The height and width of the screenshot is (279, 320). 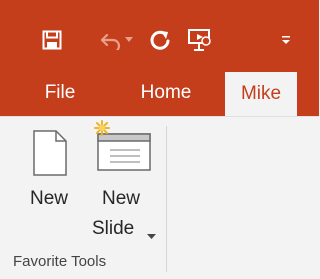 What do you see at coordinates (124, 181) in the screenshot?
I see `new-slide-button: New Slide` at bounding box center [124, 181].